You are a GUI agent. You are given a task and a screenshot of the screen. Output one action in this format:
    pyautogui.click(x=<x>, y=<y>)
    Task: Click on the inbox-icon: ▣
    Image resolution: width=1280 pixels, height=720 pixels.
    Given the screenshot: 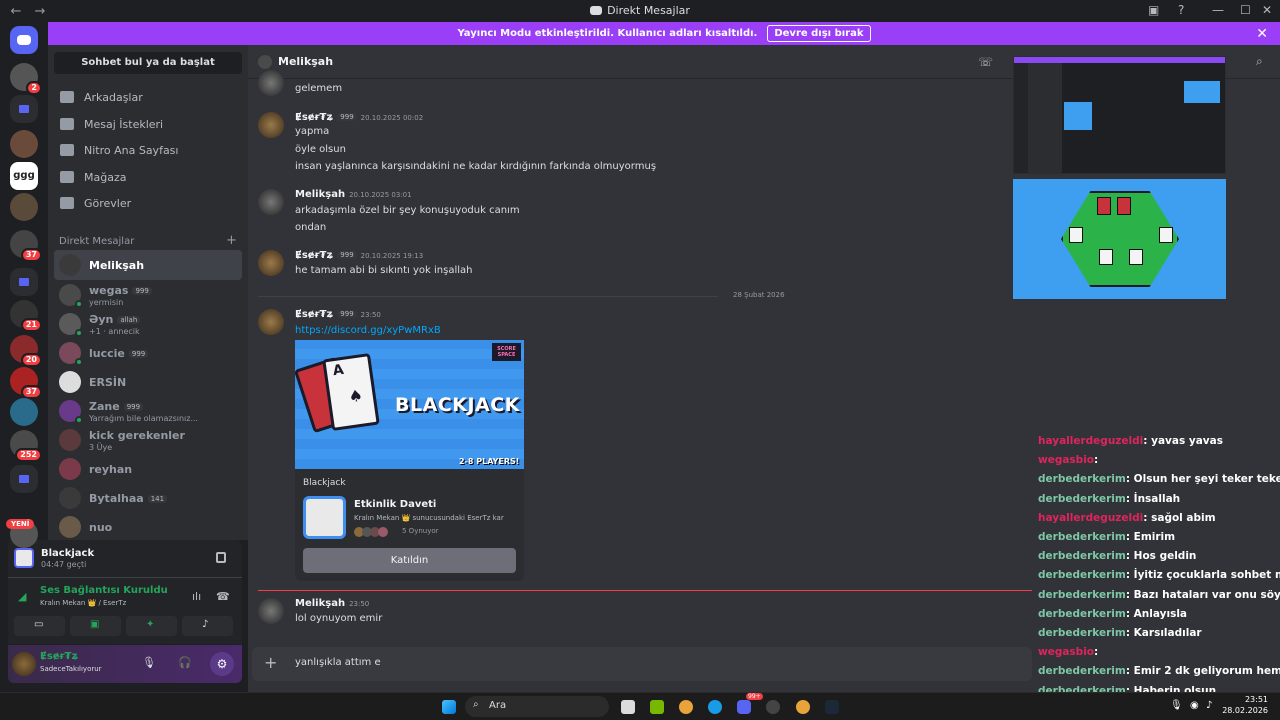 What is the action you would take?
    pyautogui.click(x=1153, y=10)
    